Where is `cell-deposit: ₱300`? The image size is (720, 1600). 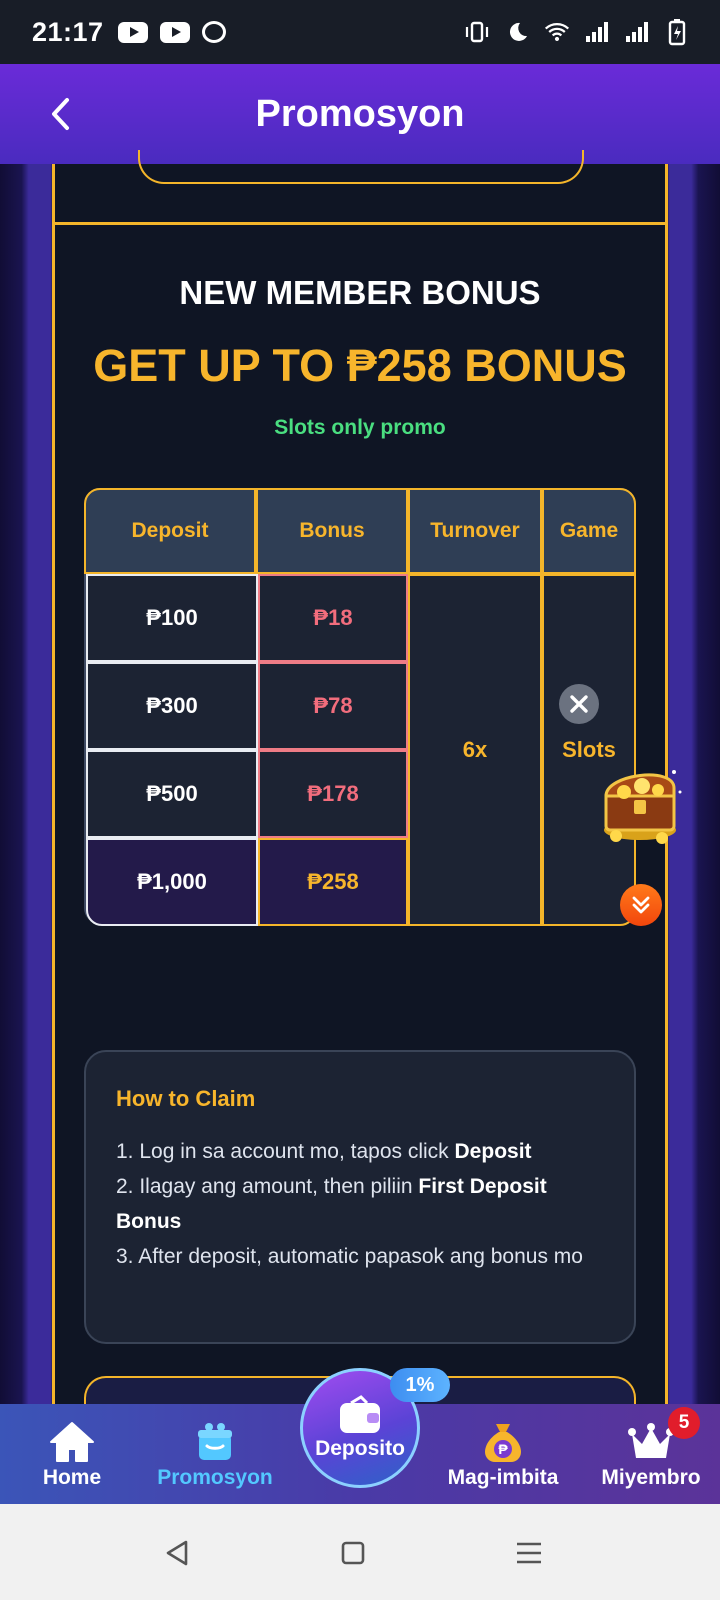
cell-deposit: ₱300 is located at coordinates (172, 706).